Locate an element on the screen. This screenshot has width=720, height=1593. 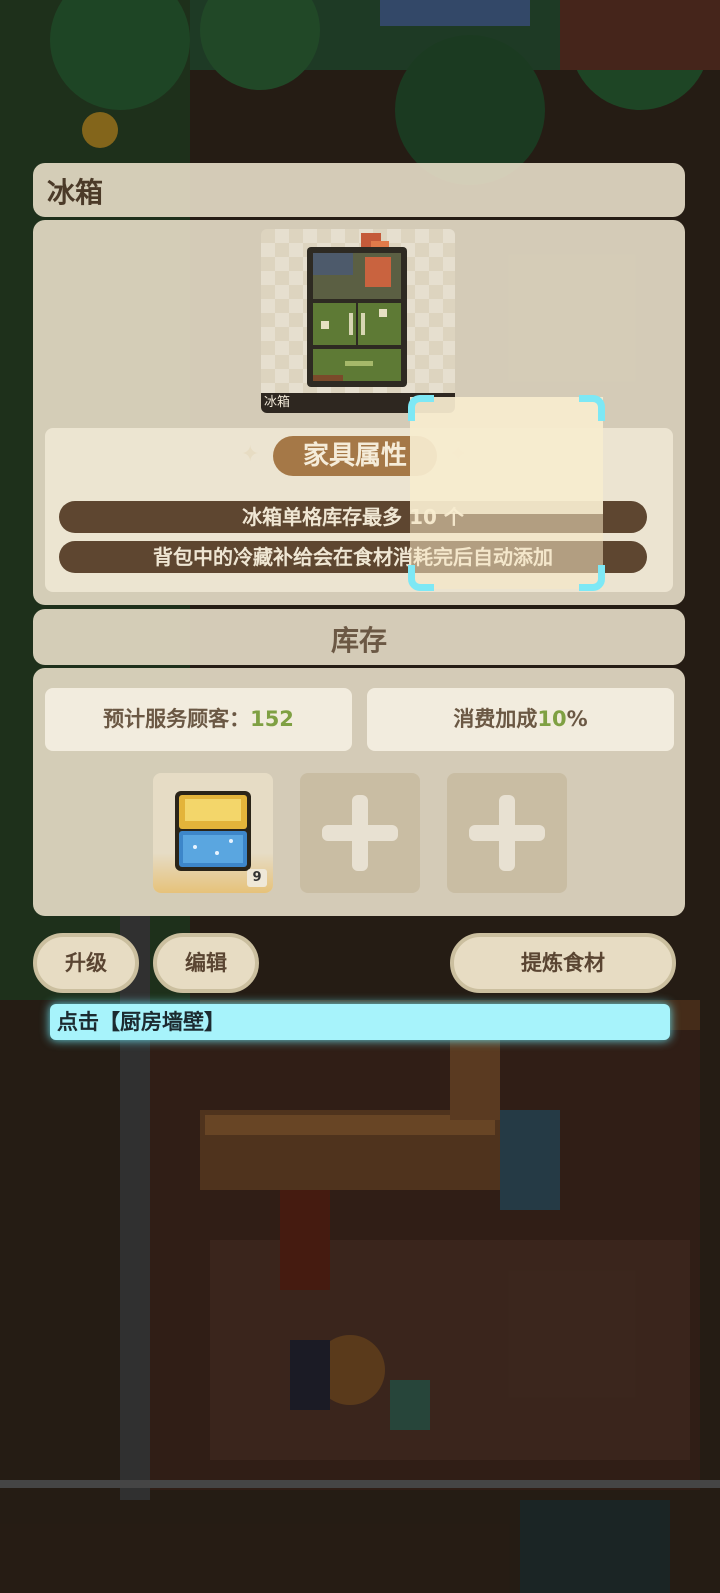
expected-customers-stat: 预计服务顾客：152 is located at coordinates (198, 719).